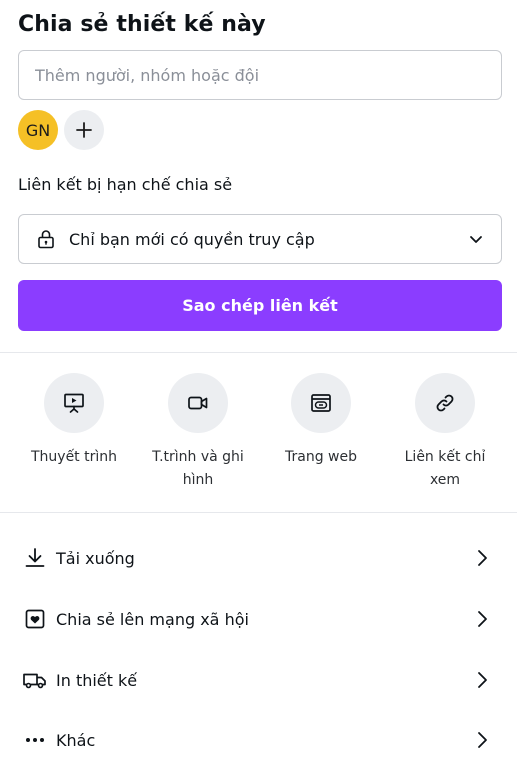 The height and width of the screenshot is (768, 517). I want to click on action-label: Chia sẻ lên mạng xã hội, so click(152, 619).